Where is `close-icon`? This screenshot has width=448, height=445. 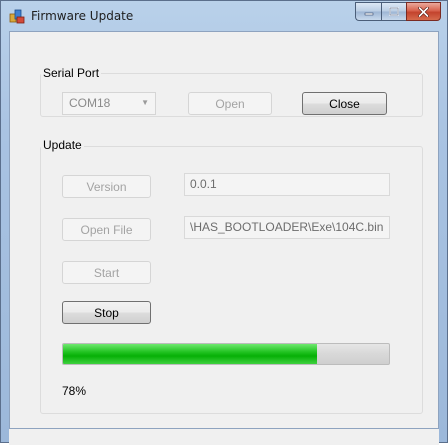
close-icon is located at coordinates (423, 11).